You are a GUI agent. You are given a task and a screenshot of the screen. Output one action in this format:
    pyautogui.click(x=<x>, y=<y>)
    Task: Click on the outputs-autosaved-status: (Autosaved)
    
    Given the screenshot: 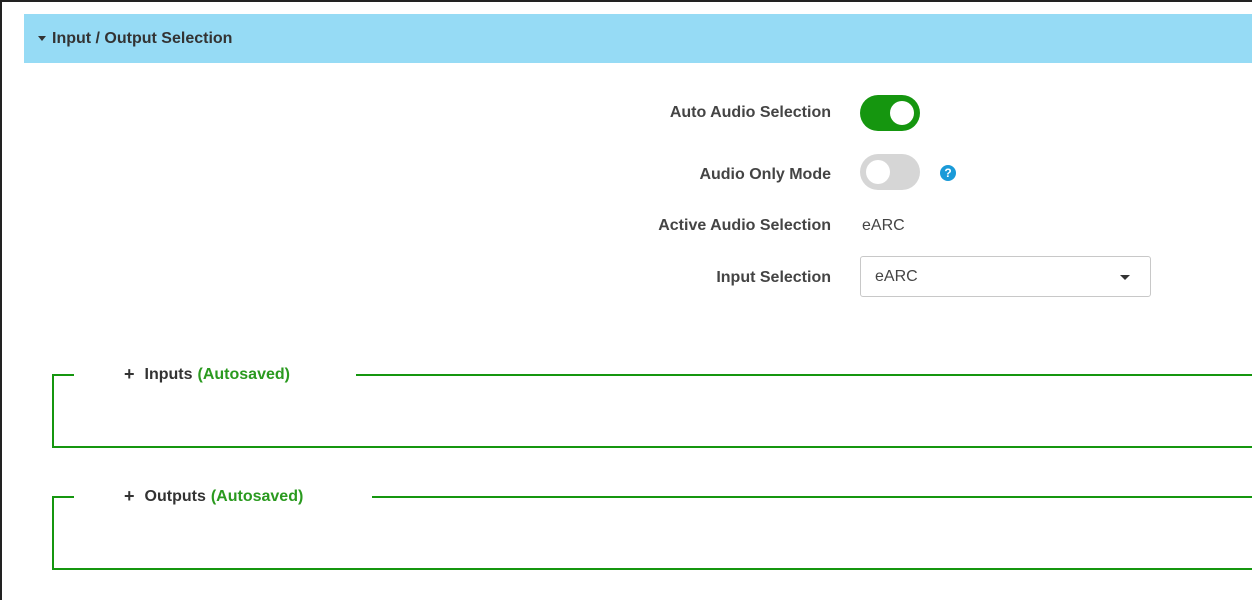 What is the action you would take?
    pyautogui.click(x=257, y=496)
    